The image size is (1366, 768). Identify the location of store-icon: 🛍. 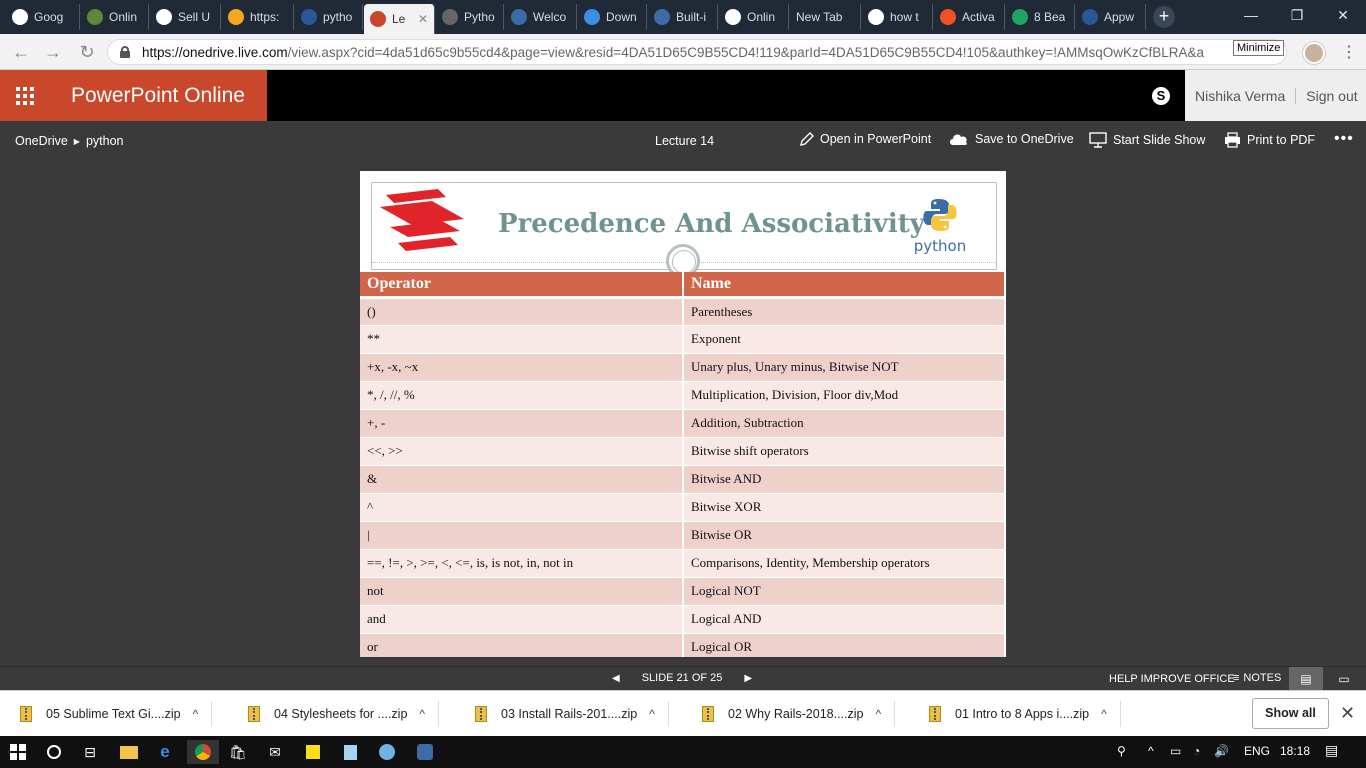
(238, 752).